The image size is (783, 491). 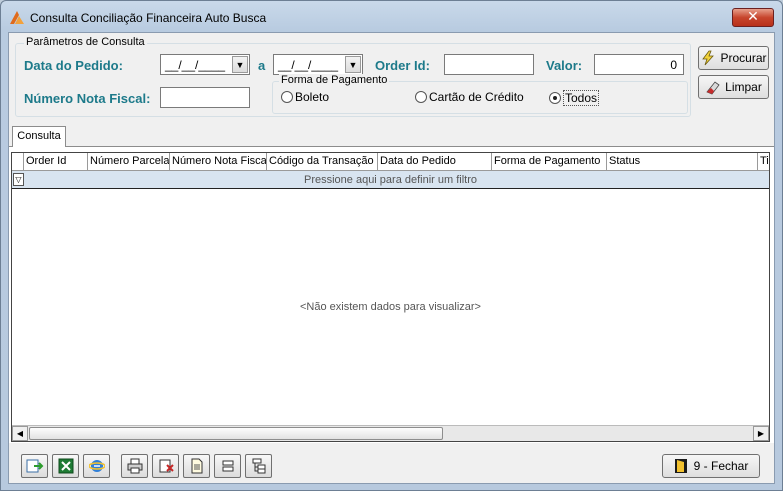 I want to click on grid-empty-message: <Não existem dados para visualizar>, so click(x=390, y=307).